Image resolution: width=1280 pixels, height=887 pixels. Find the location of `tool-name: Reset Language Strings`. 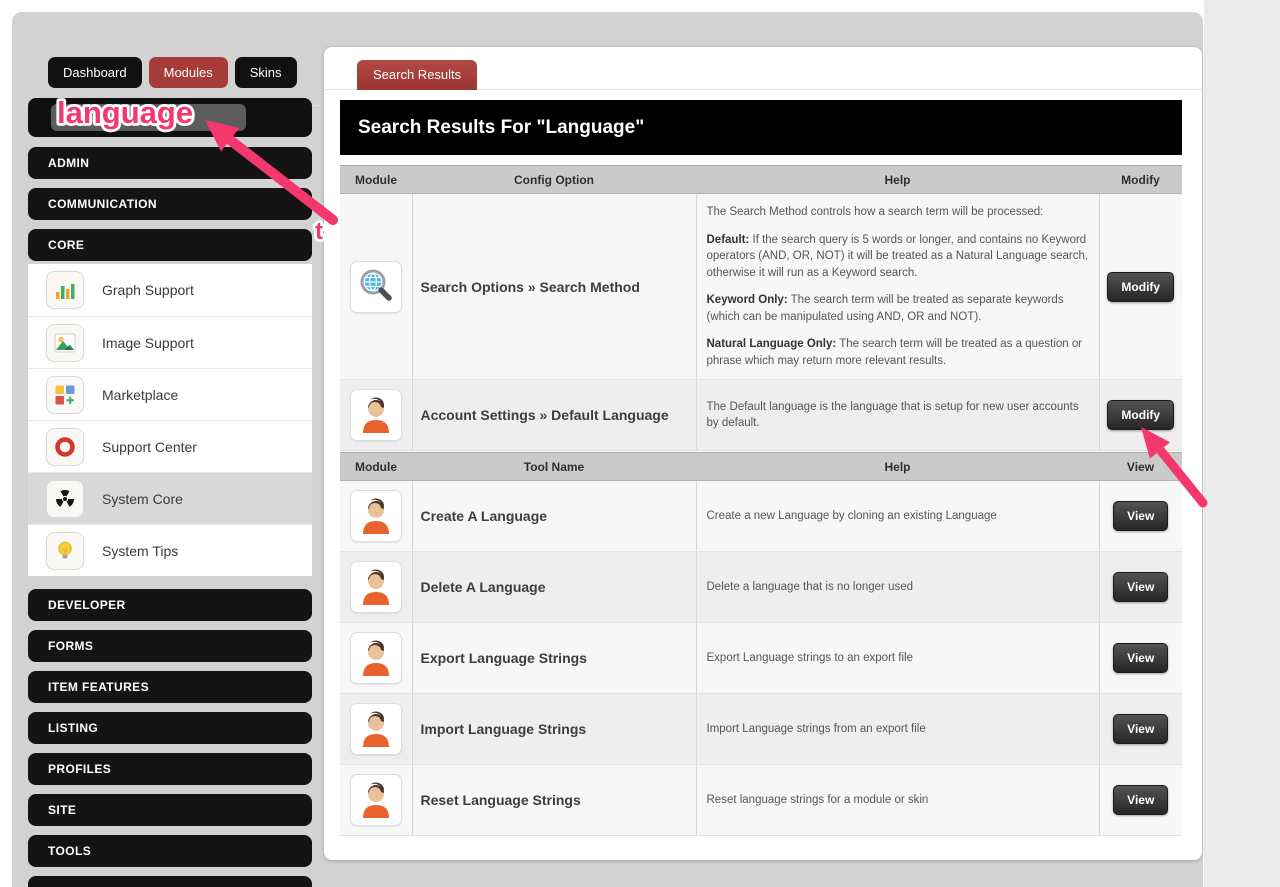

tool-name: Reset Language Strings is located at coordinates (554, 800).